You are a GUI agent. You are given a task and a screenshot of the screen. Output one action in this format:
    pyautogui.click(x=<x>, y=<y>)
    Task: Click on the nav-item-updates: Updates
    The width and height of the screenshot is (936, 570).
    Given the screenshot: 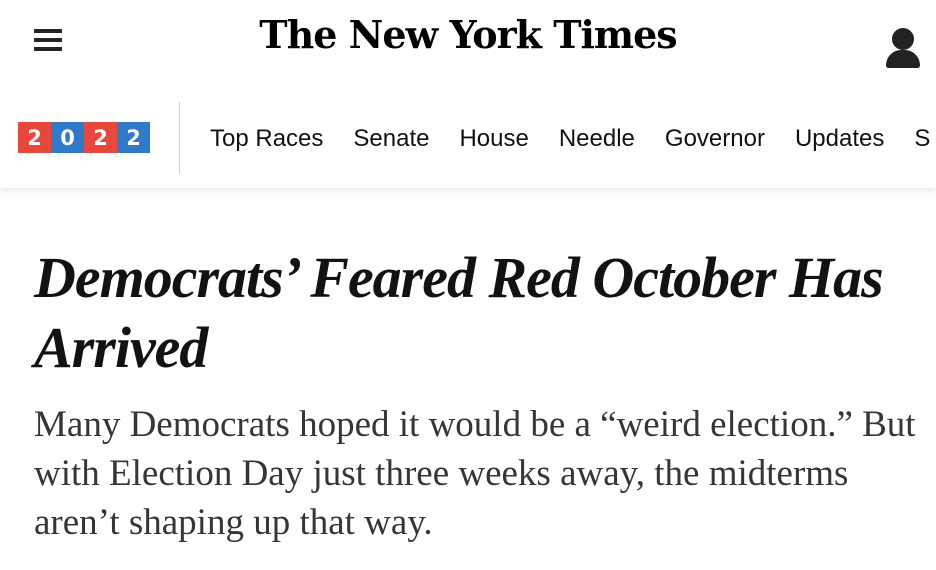 What is the action you would take?
    pyautogui.click(x=839, y=139)
    